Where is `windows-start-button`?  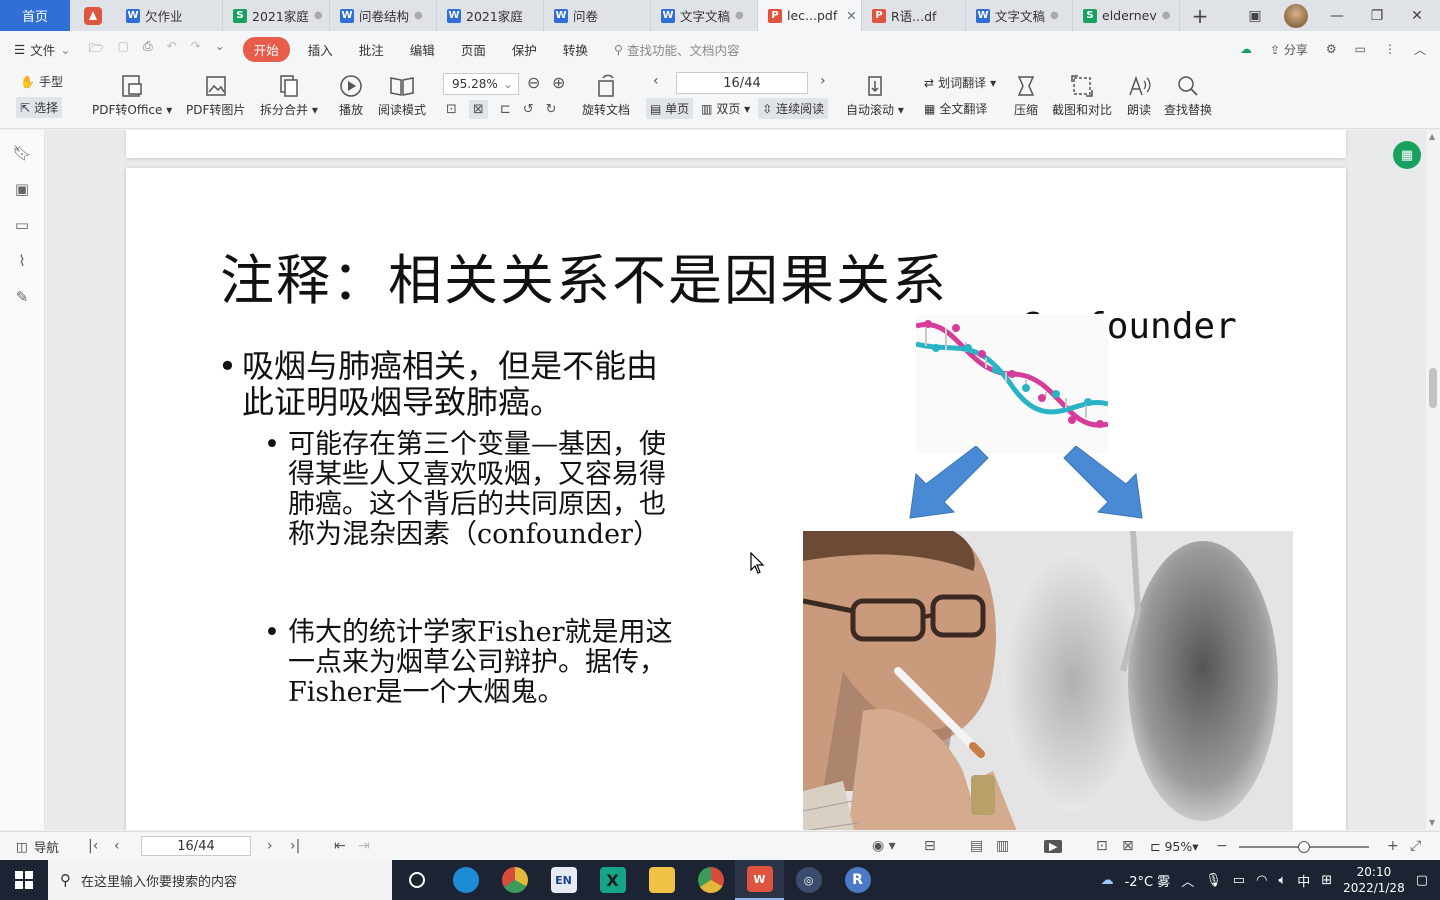
windows-start-button is located at coordinates (24, 880).